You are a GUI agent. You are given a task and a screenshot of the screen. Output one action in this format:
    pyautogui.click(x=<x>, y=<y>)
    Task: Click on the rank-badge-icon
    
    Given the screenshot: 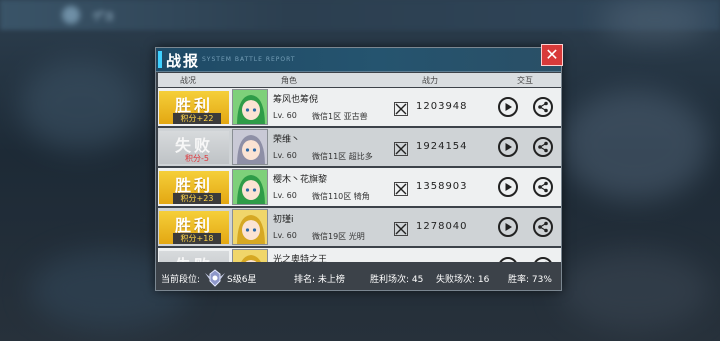 What is the action you would take?
    pyautogui.click(x=215, y=278)
    